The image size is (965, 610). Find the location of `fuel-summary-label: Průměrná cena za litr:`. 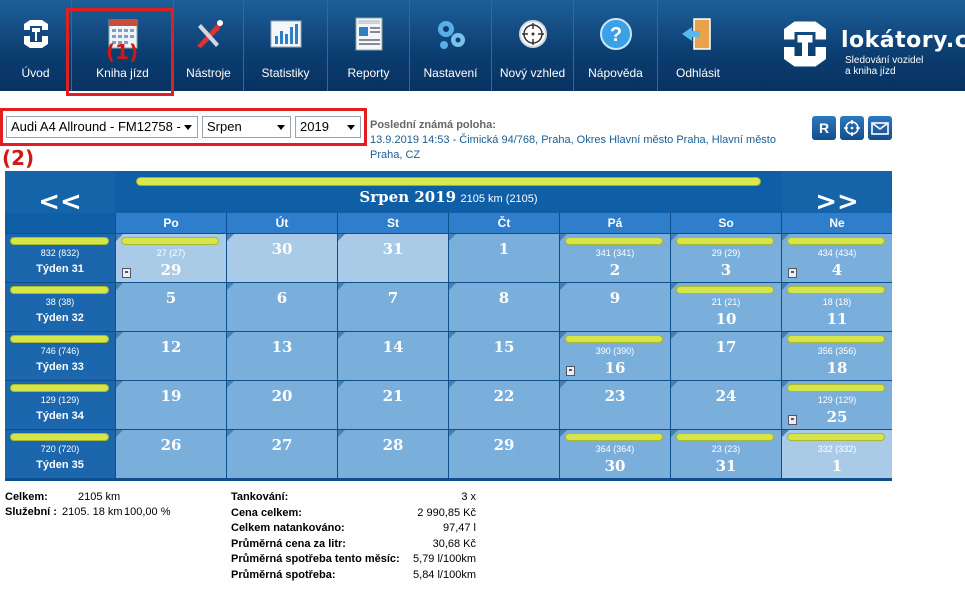

fuel-summary-label: Průměrná cena za litr: is located at coordinates (288, 543).